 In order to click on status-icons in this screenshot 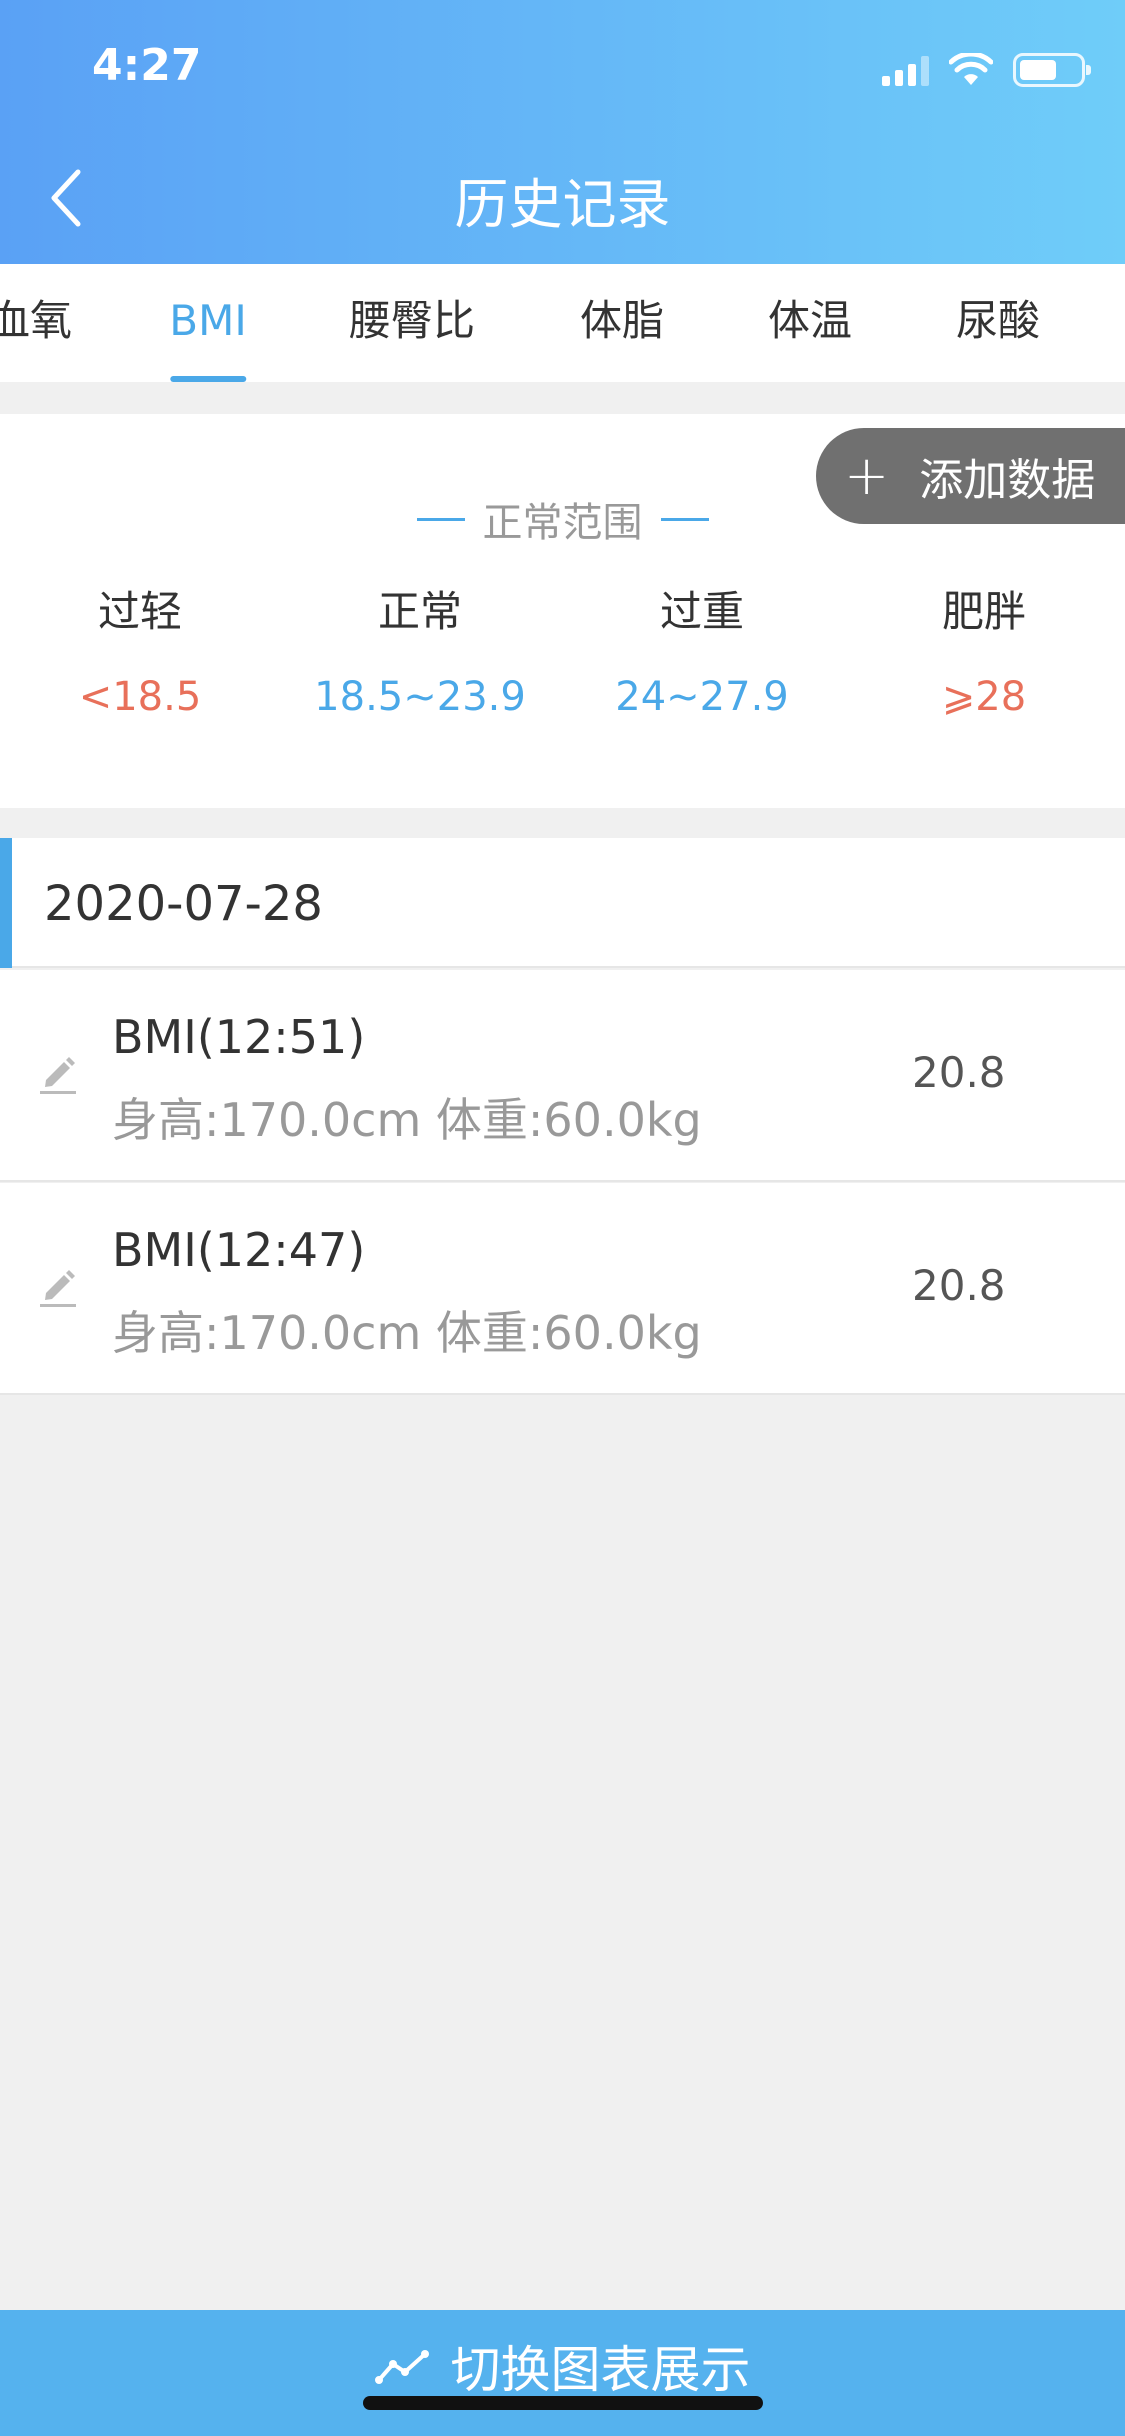, I will do `click(986, 70)`.